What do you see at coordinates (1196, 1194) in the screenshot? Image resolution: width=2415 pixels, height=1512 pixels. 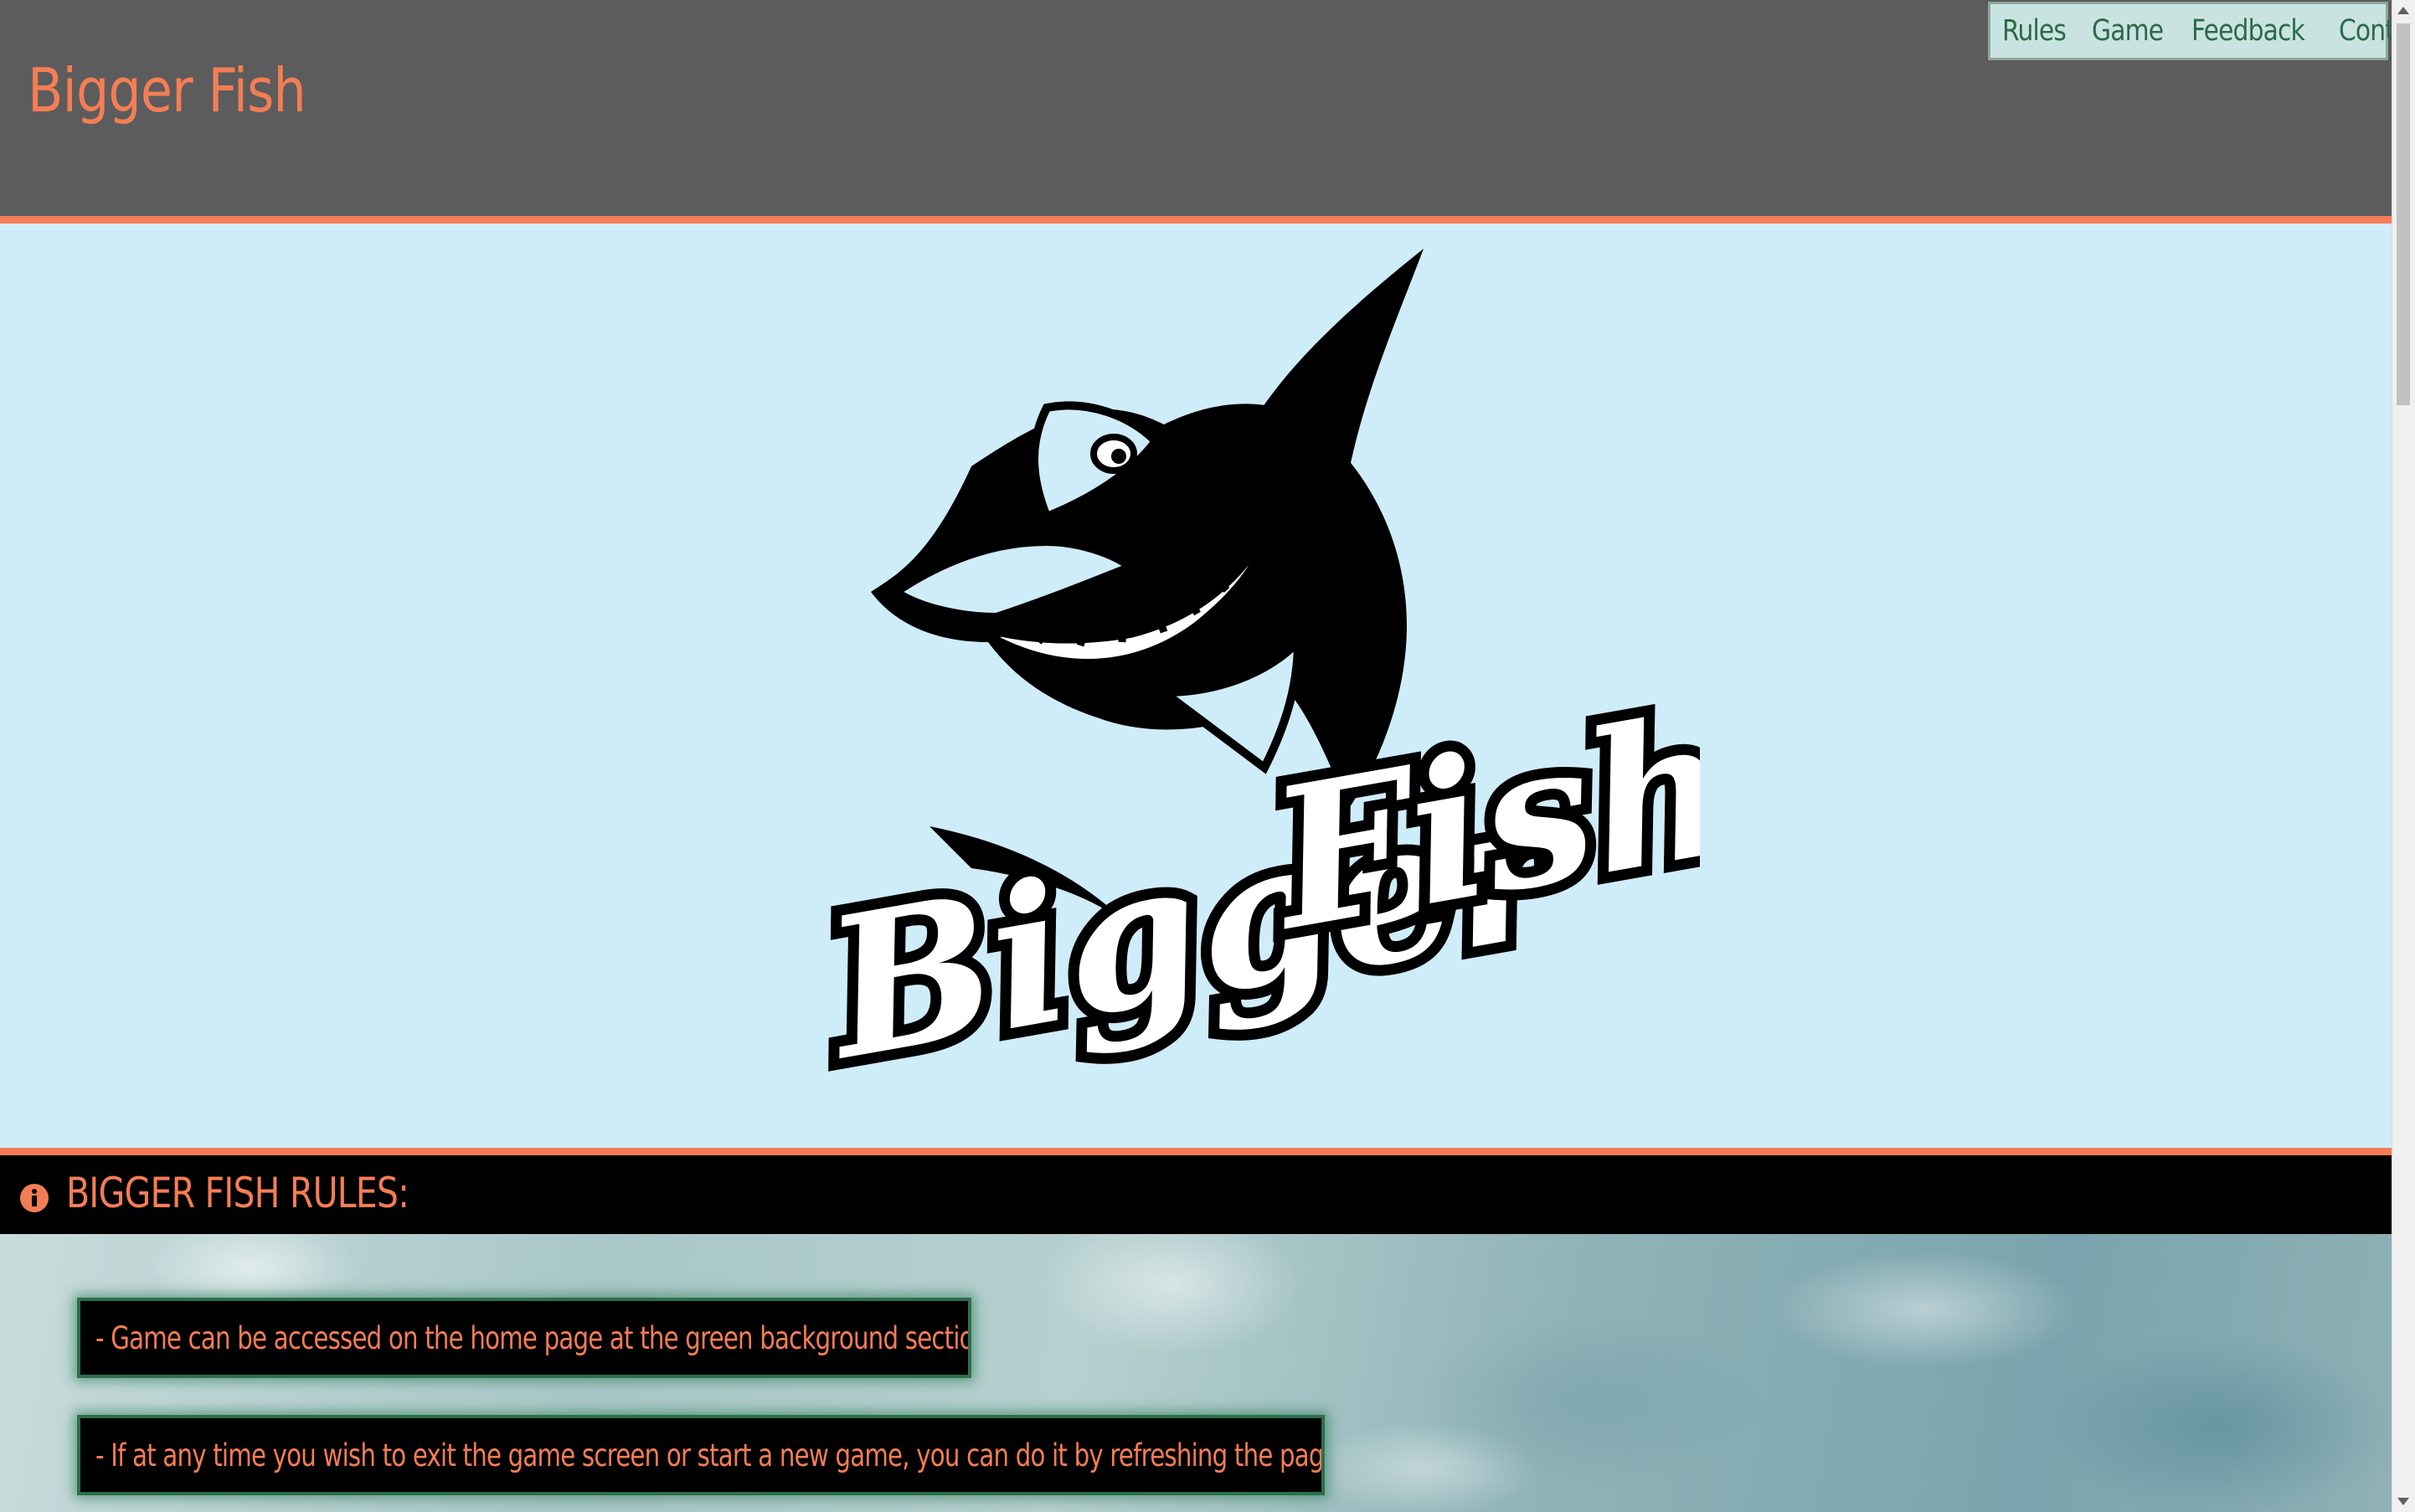 I see `rules-banner: BIGGER FISH RULES:` at bounding box center [1196, 1194].